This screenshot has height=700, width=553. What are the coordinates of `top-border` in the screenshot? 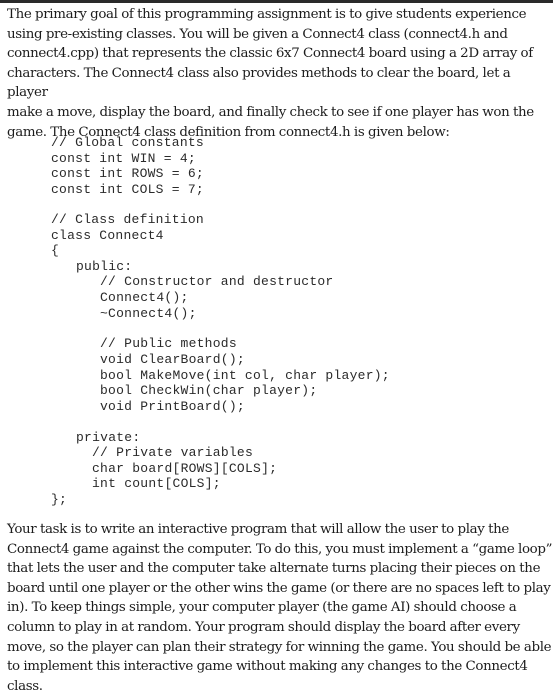 It's located at (276, 1).